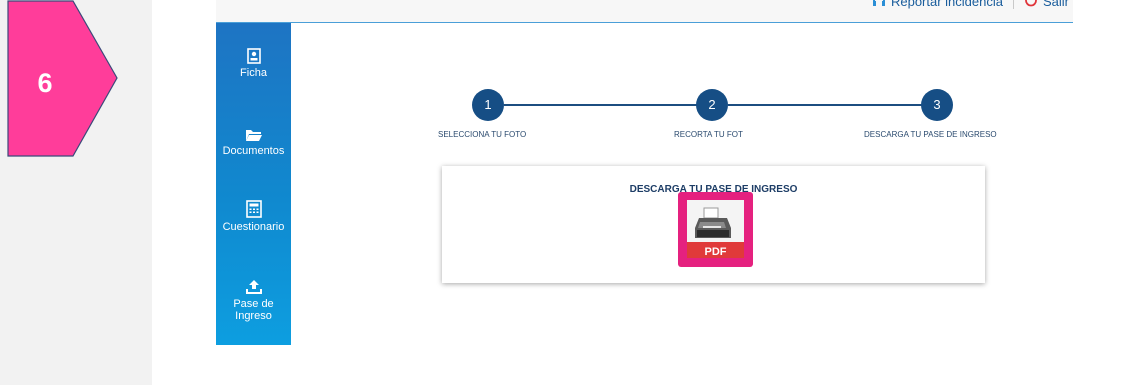 Image resolution: width=1143 pixels, height=385 pixels. What do you see at coordinates (253, 56) in the screenshot?
I see `id-card-icon` at bounding box center [253, 56].